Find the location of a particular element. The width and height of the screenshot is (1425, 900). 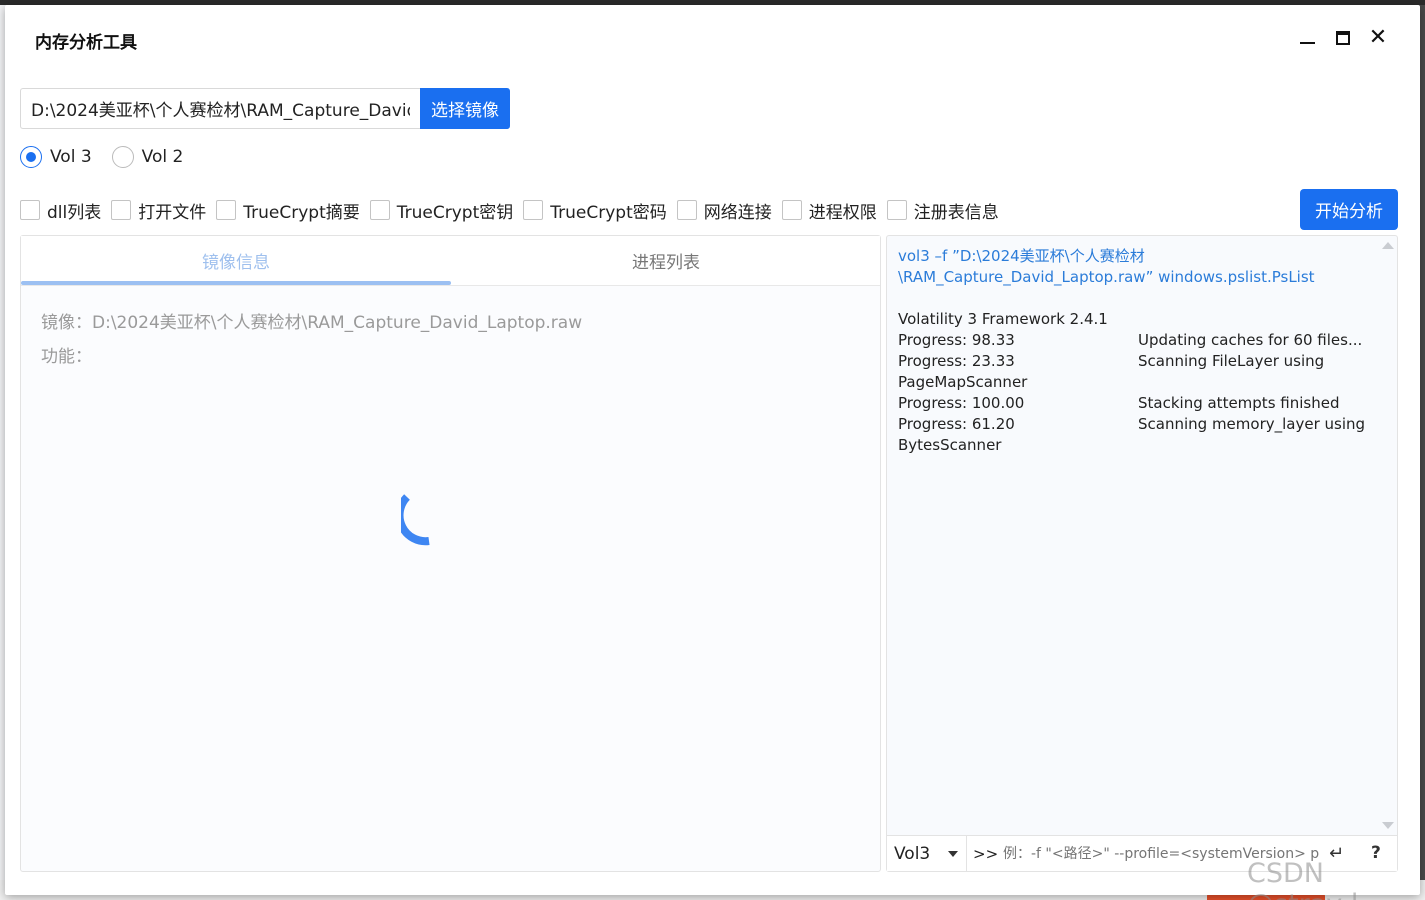

scroll-up-arrow-icon is located at coordinates (1388, 245).